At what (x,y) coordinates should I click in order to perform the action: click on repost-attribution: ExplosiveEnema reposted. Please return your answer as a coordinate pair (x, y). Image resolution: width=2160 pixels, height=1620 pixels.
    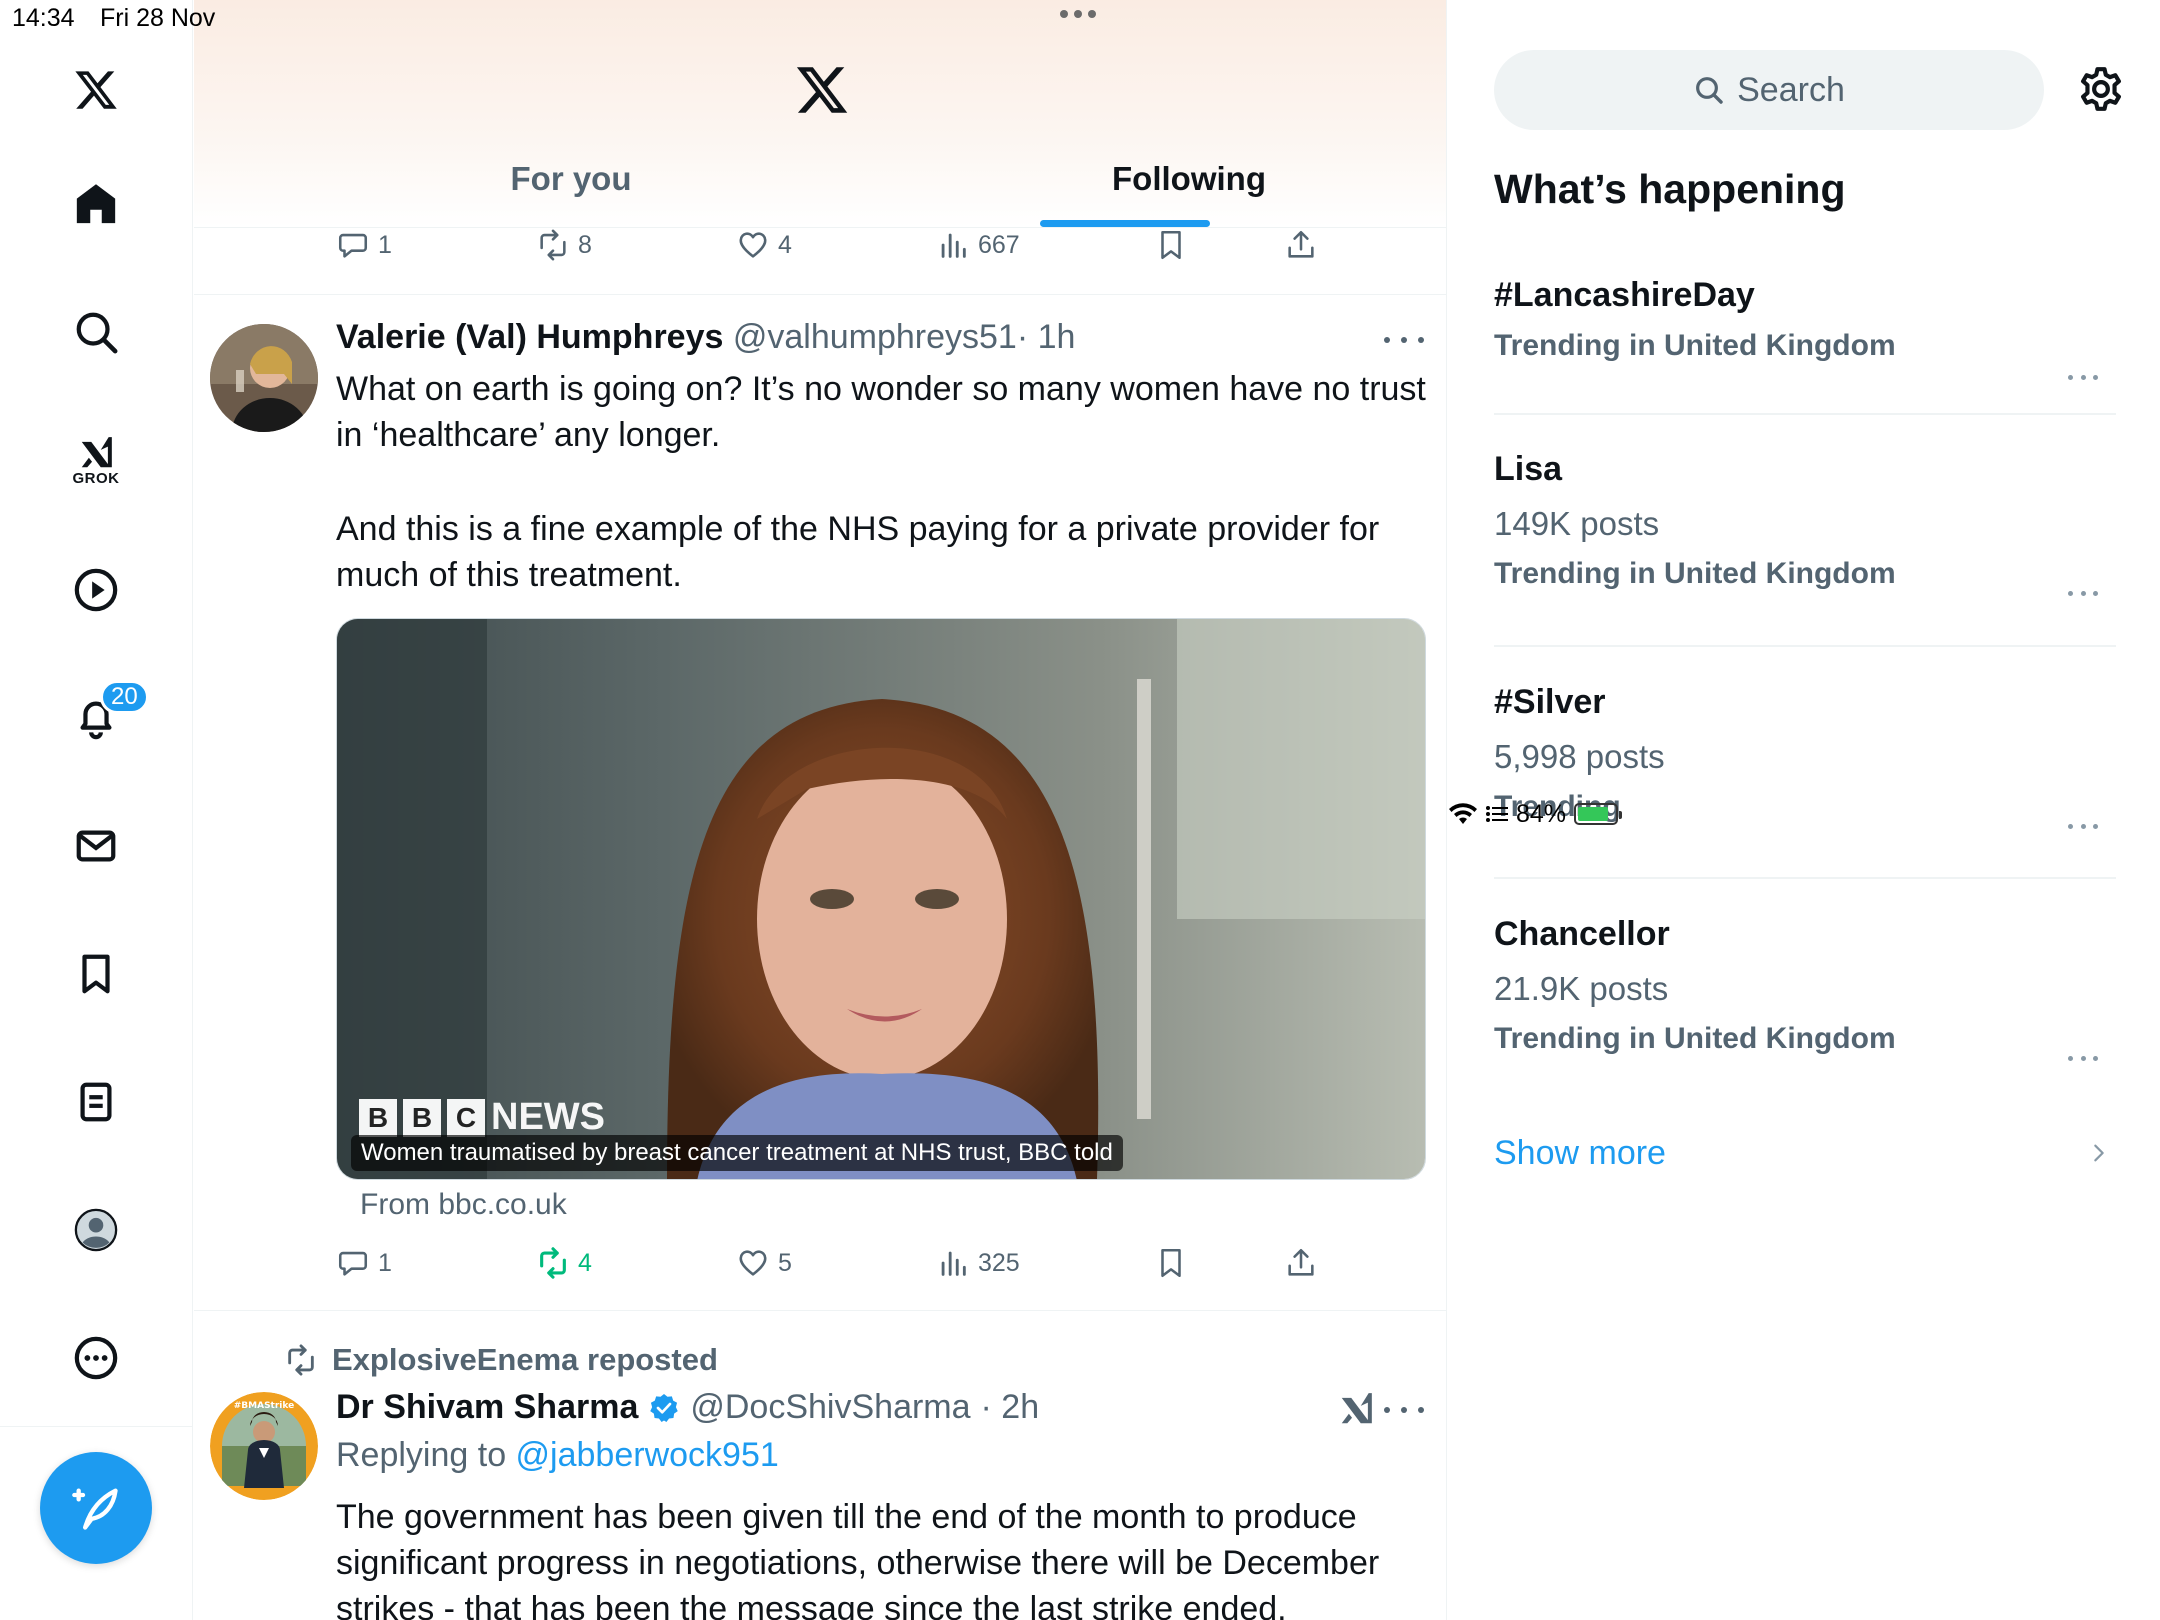
    Looking at the image, I should click on (501, 1360).